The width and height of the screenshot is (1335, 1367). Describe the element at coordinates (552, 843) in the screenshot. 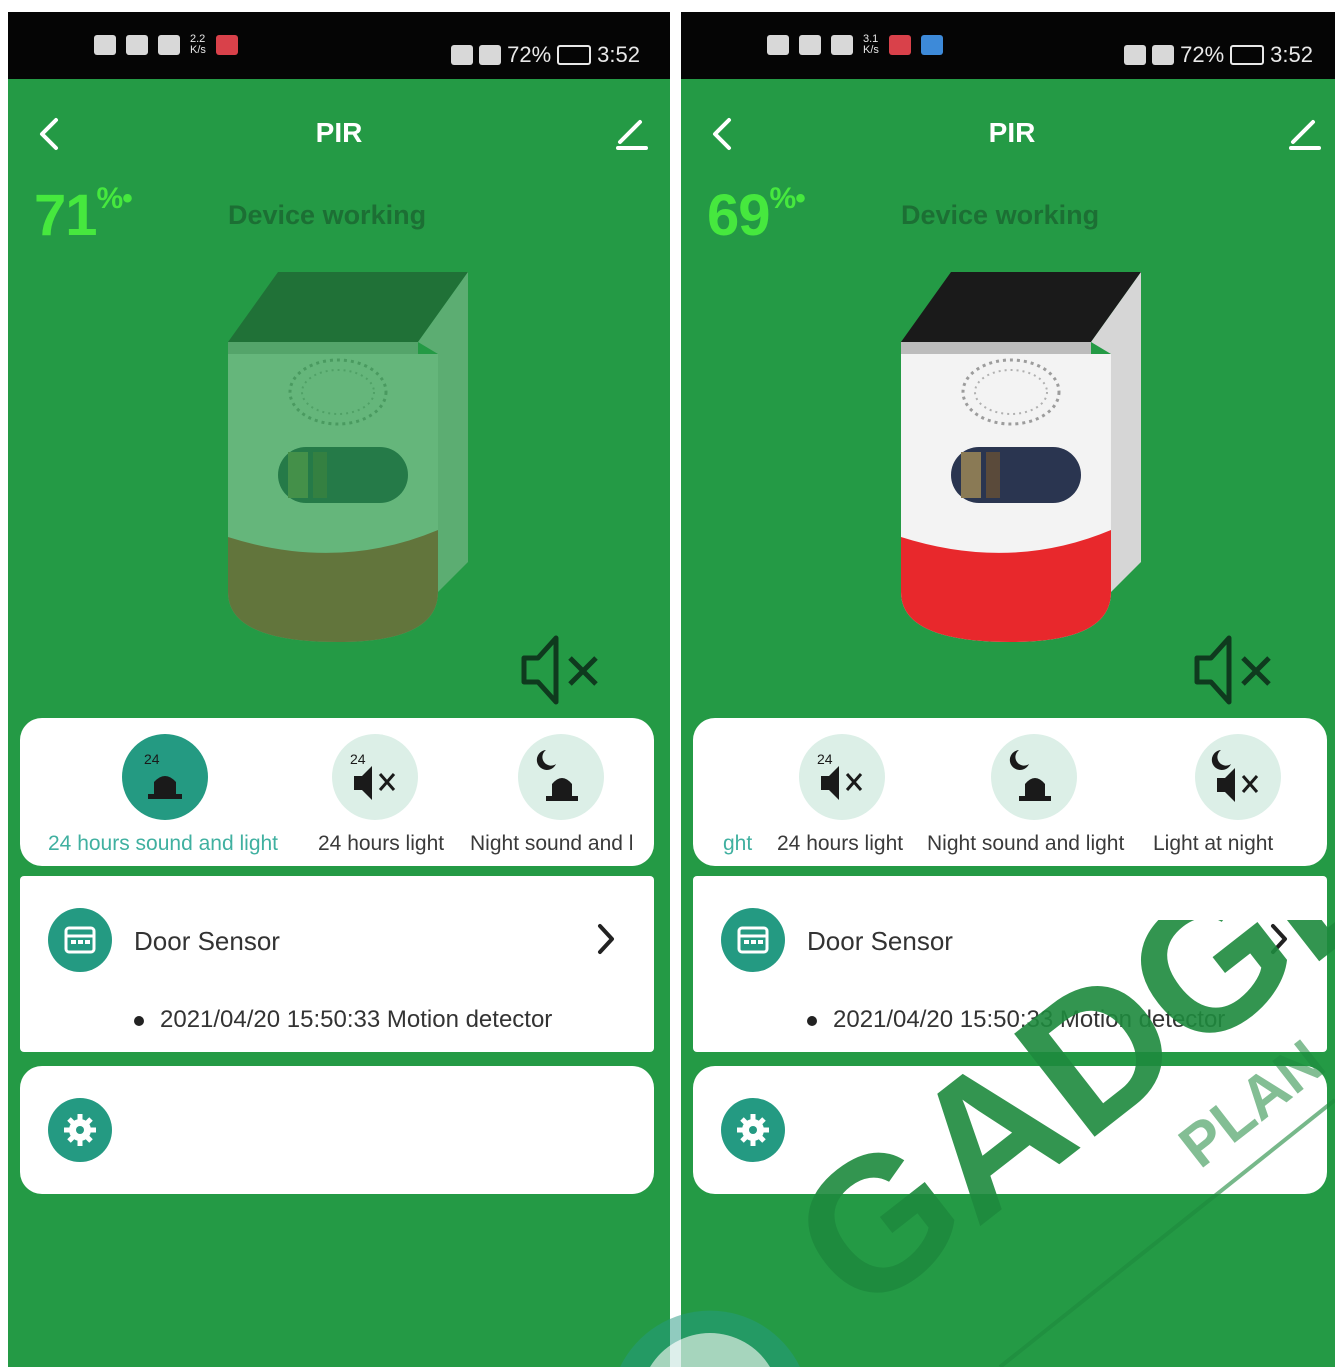

I see `mode-label: Night sound and l` at that location.